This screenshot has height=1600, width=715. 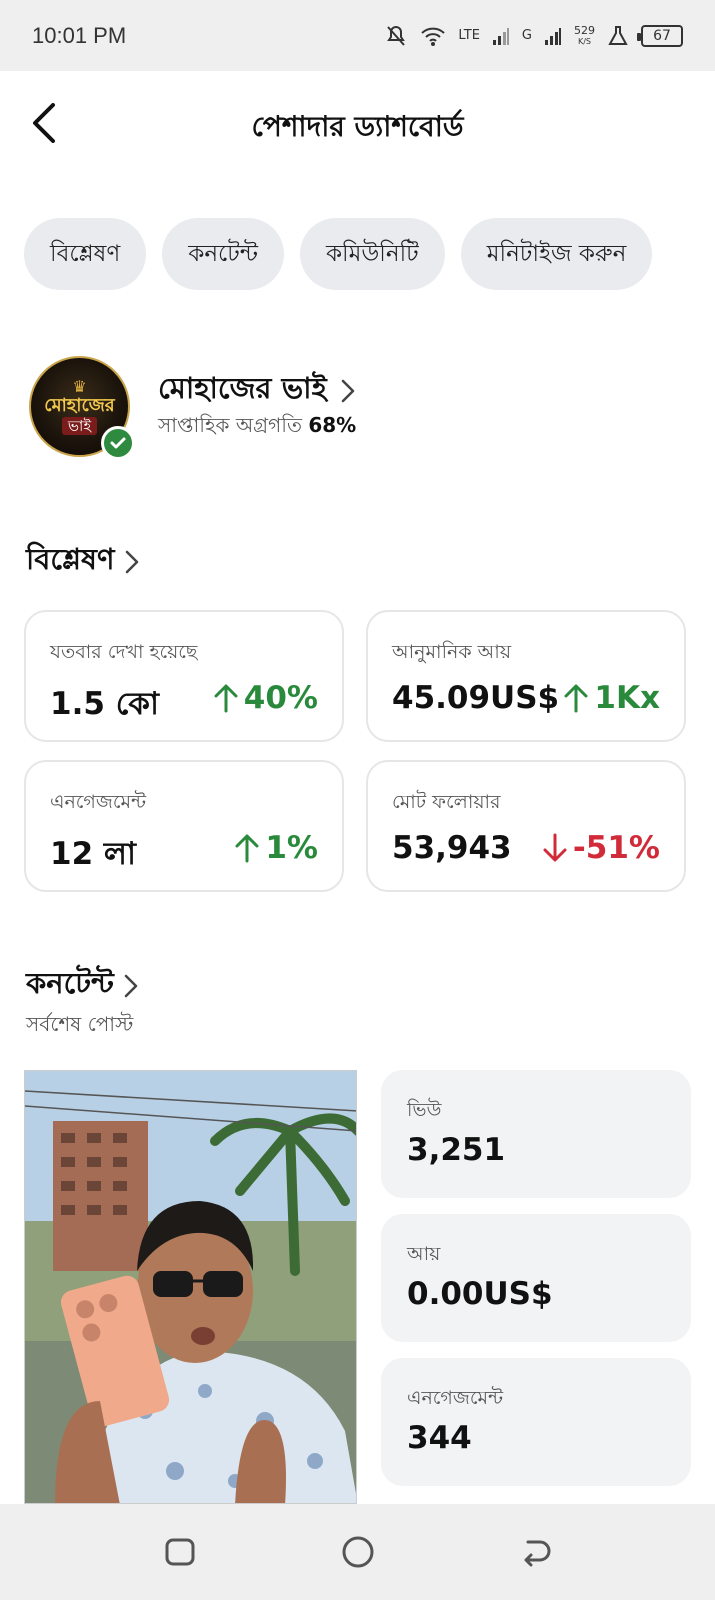 I want to click on content-subtitle: সর্বশেষ পোস্ট, so click(x=80, y=1024).